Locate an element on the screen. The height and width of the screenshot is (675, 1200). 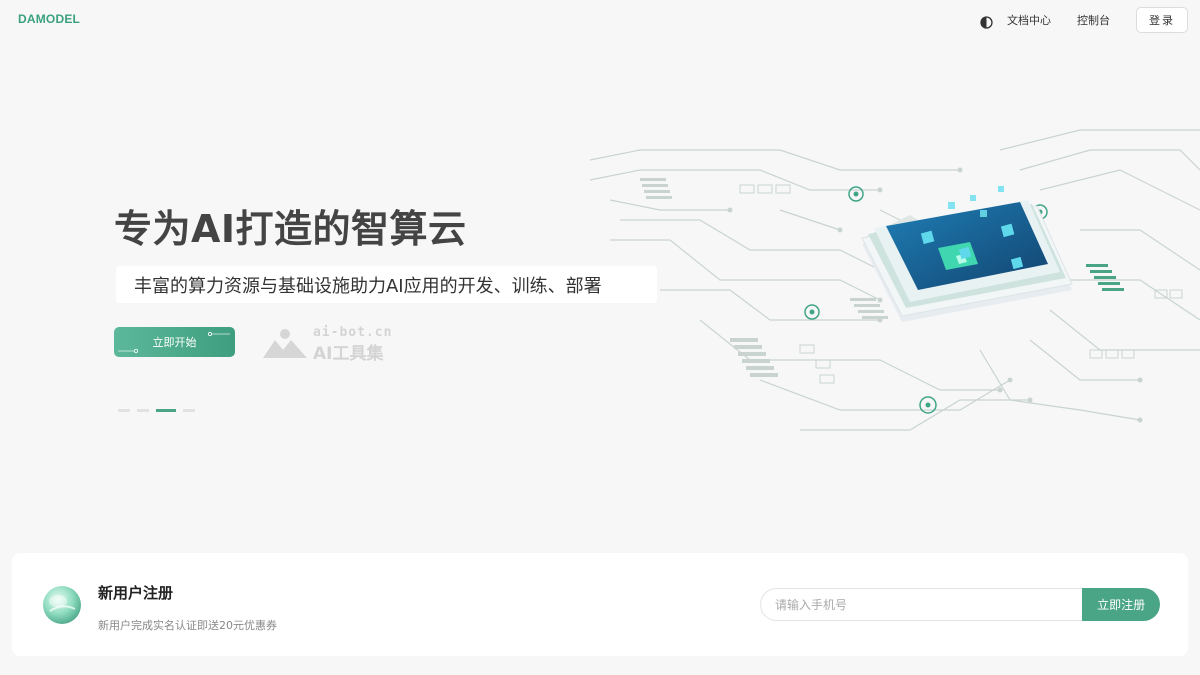
register-card: 新用户注册 新用户完成实名认证即送20元优惠券 立即注册 is located at coordinates (600, 604).